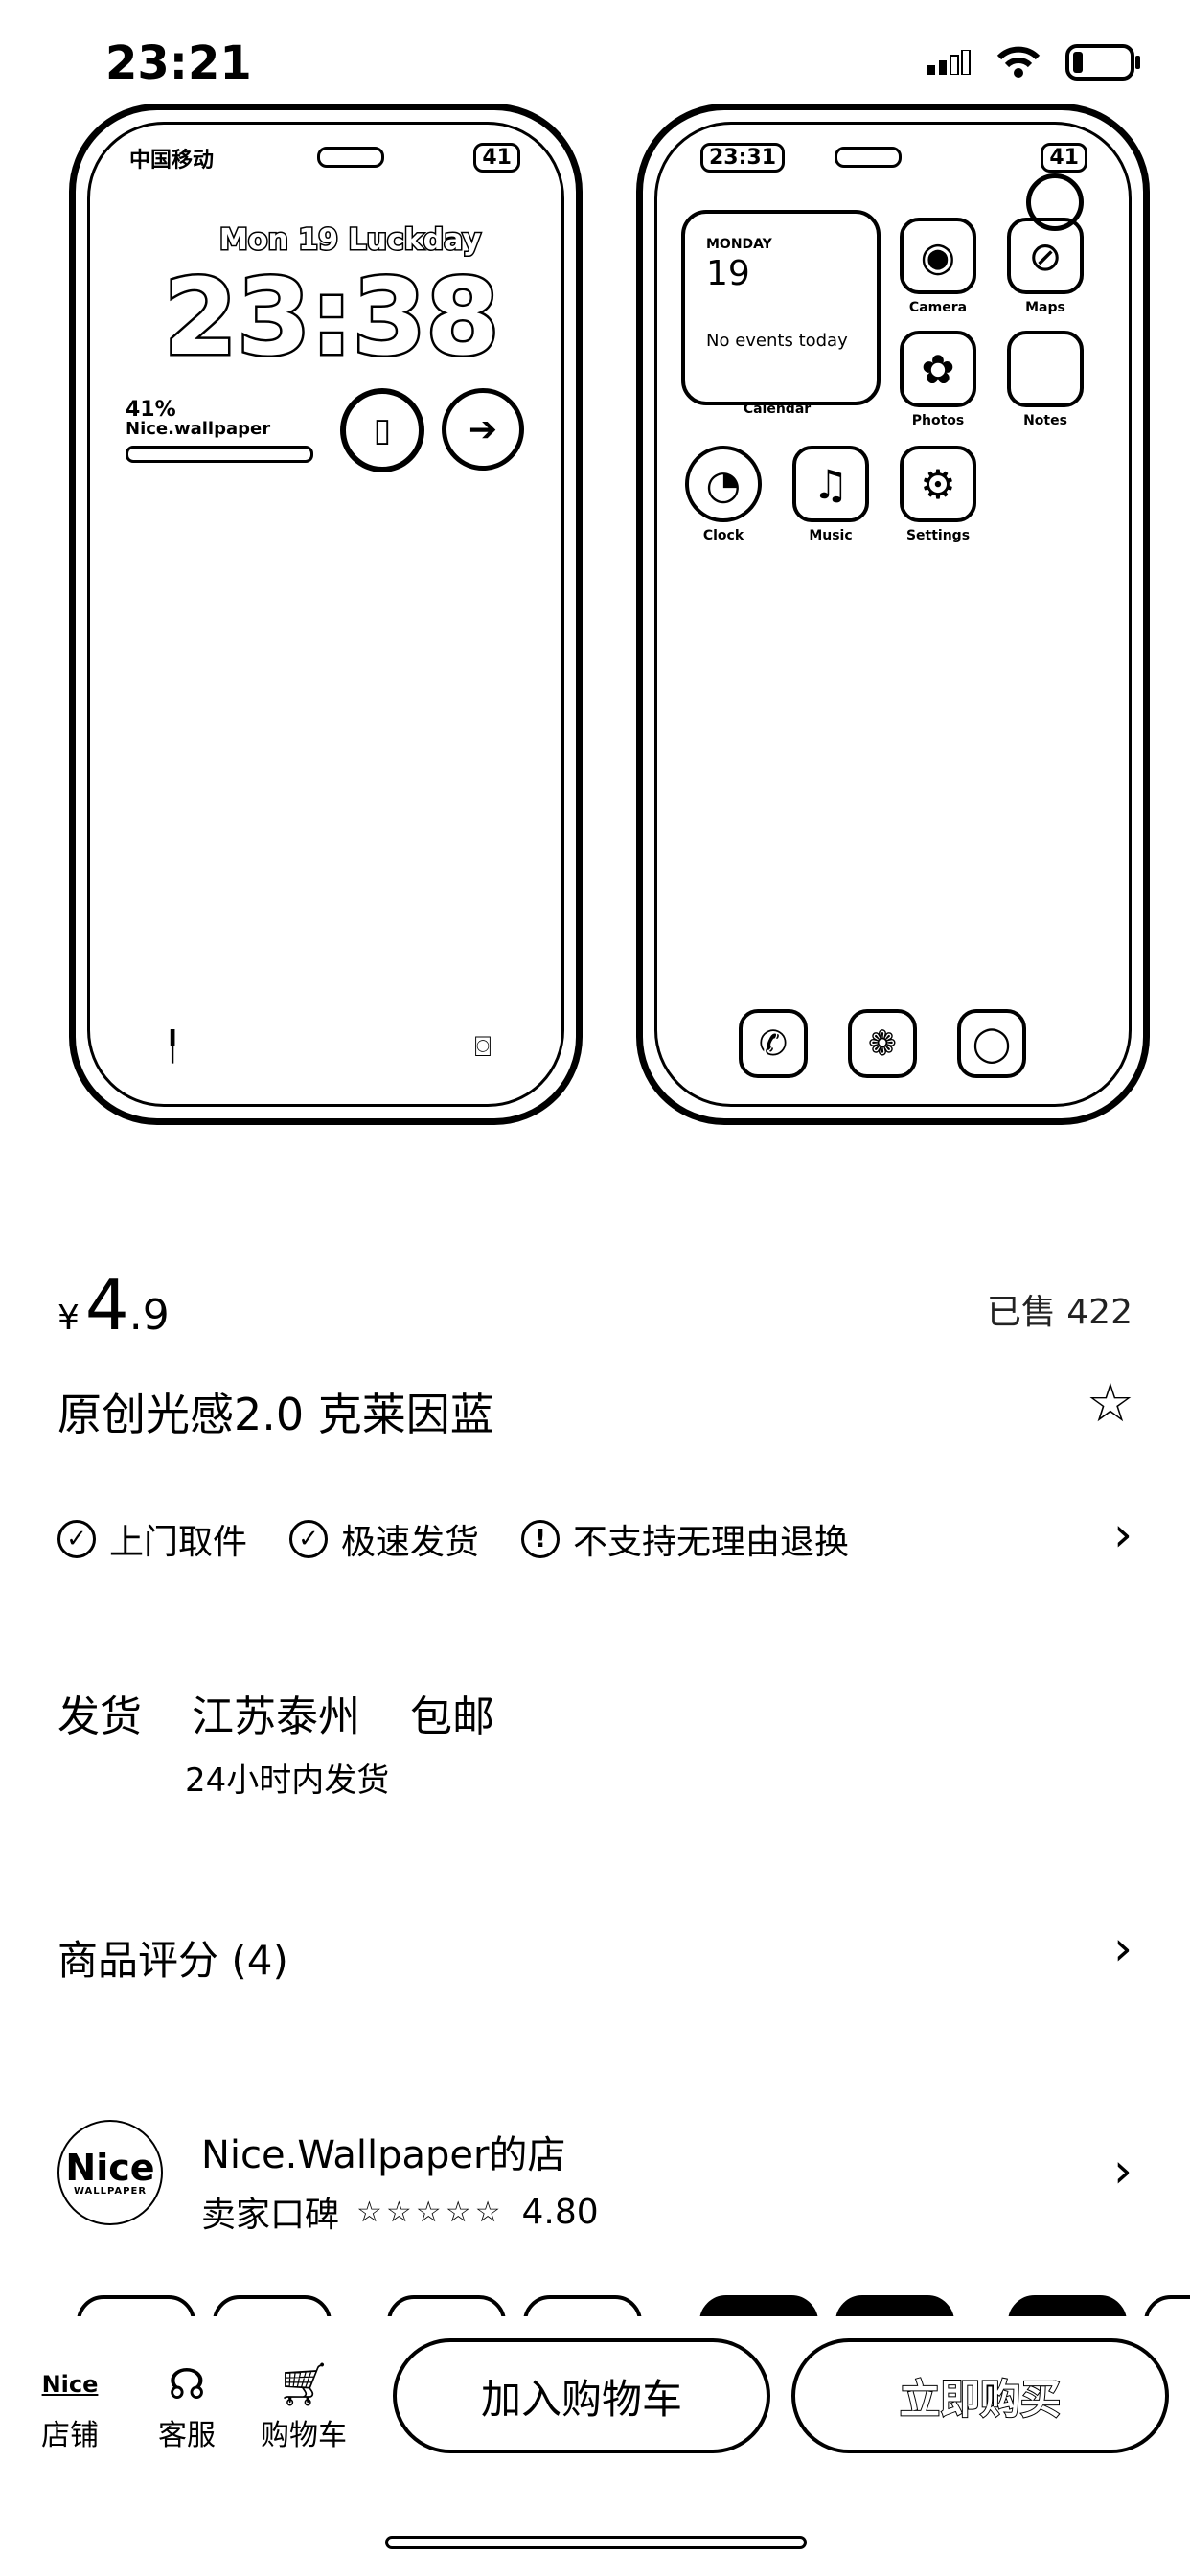 The height and width of the screenshot is (2576, 1190). I want to click on shop-logo: Nice WALLPAPER, so click(110, 2172).